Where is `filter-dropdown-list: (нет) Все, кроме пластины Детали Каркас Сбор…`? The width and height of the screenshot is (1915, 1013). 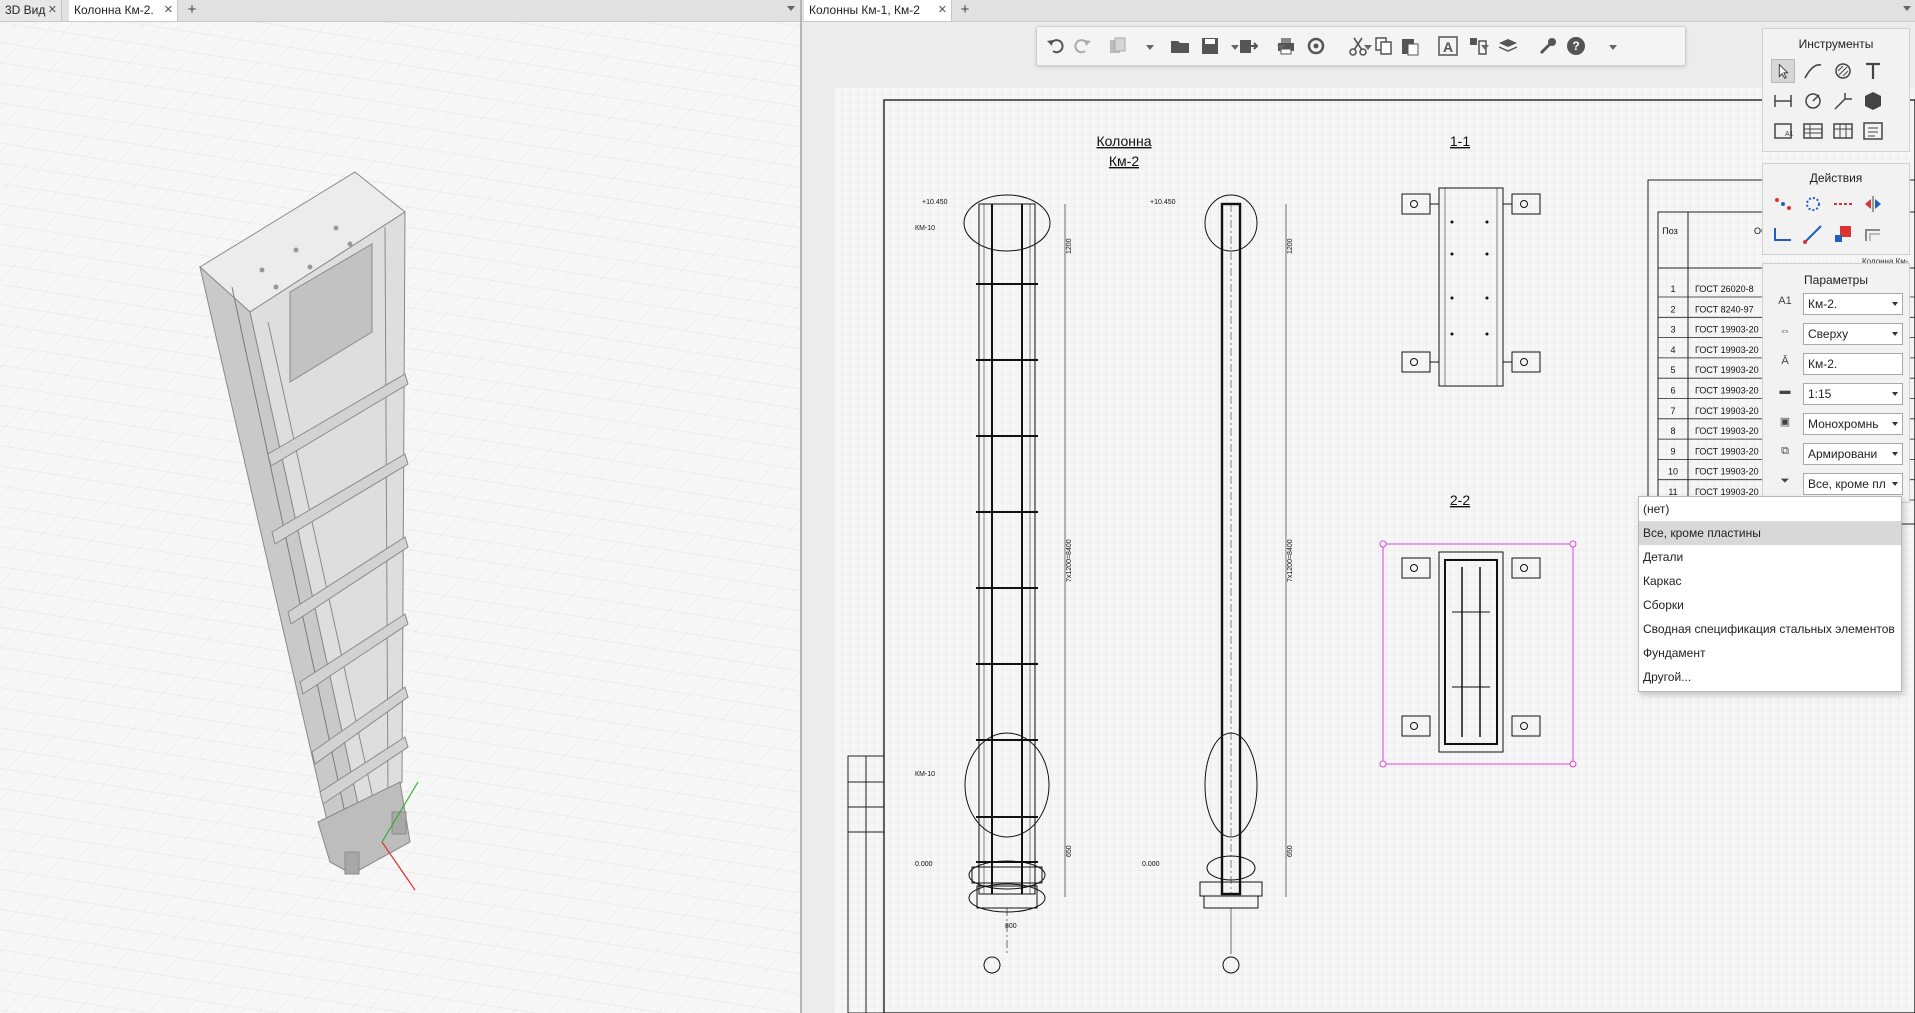 filter-dropdown-list: (нет) Все, кроме пластины Детали Каркас Сбор… is located at coordinates (1770, 594).